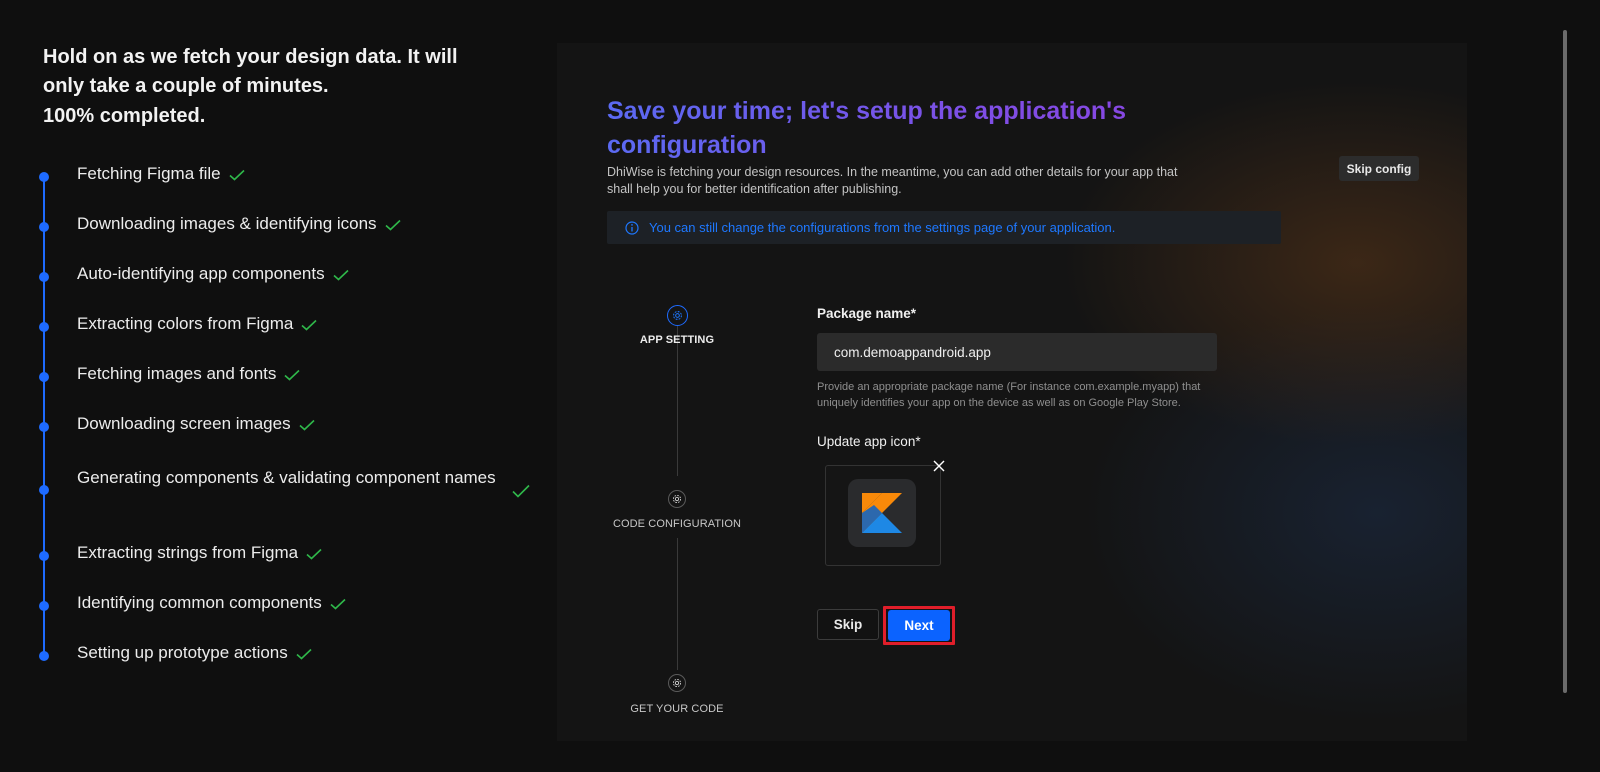 The width and height of the screenshot is (1600, 772). What do you see at coordinates (1565, 361) in the screenshot?
I see `page-scrollbar` at bounding box center [1565, 361].